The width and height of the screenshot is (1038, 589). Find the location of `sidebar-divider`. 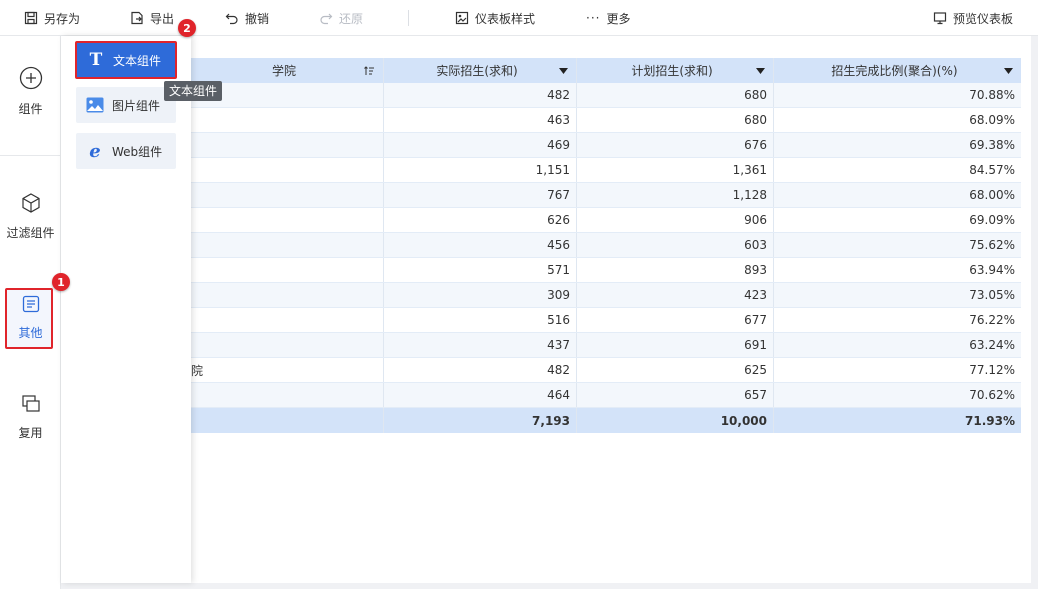

sidebar-divider is located at coordinates (30, 155).